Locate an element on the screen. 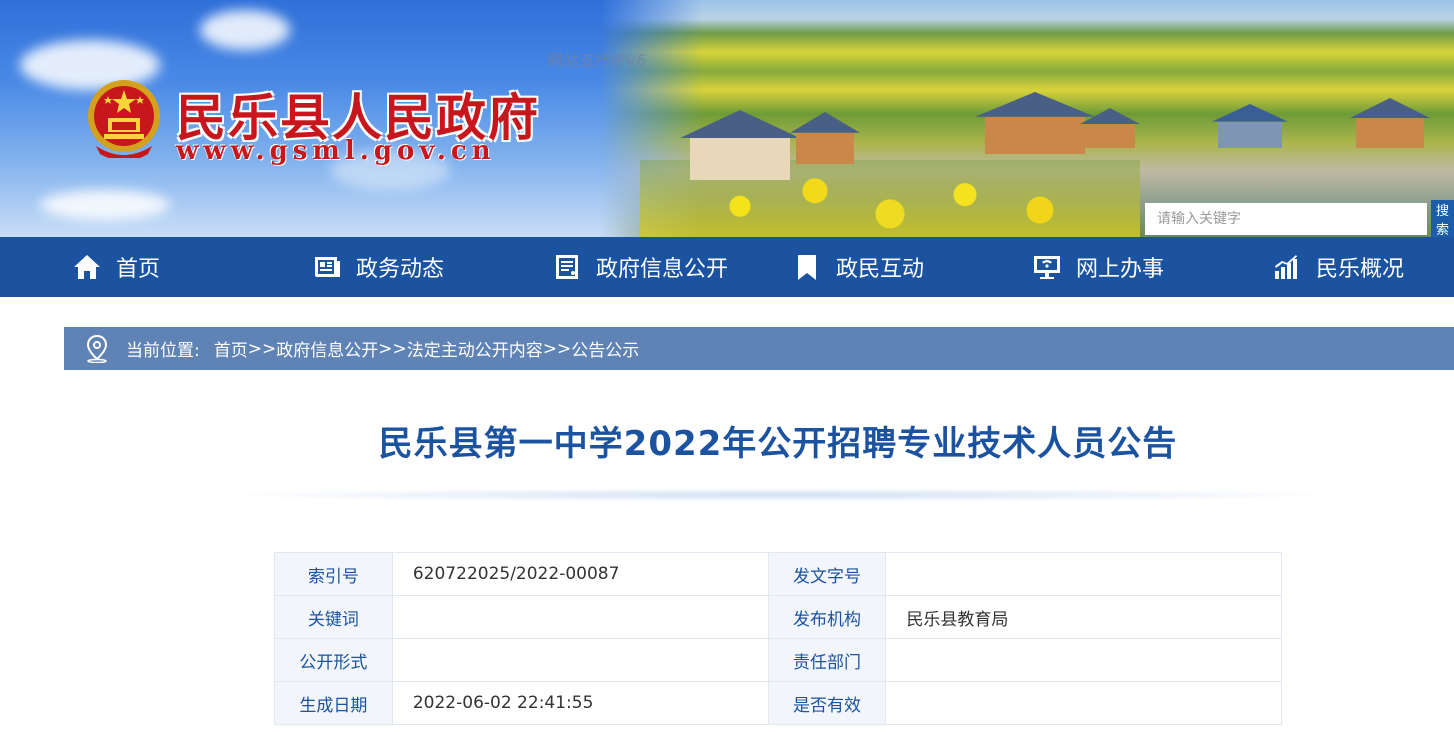 The height and width of the screenshot is (734, 1454). ipv6-note: 网站支持IPV6 is located at coordinates (597, 60).